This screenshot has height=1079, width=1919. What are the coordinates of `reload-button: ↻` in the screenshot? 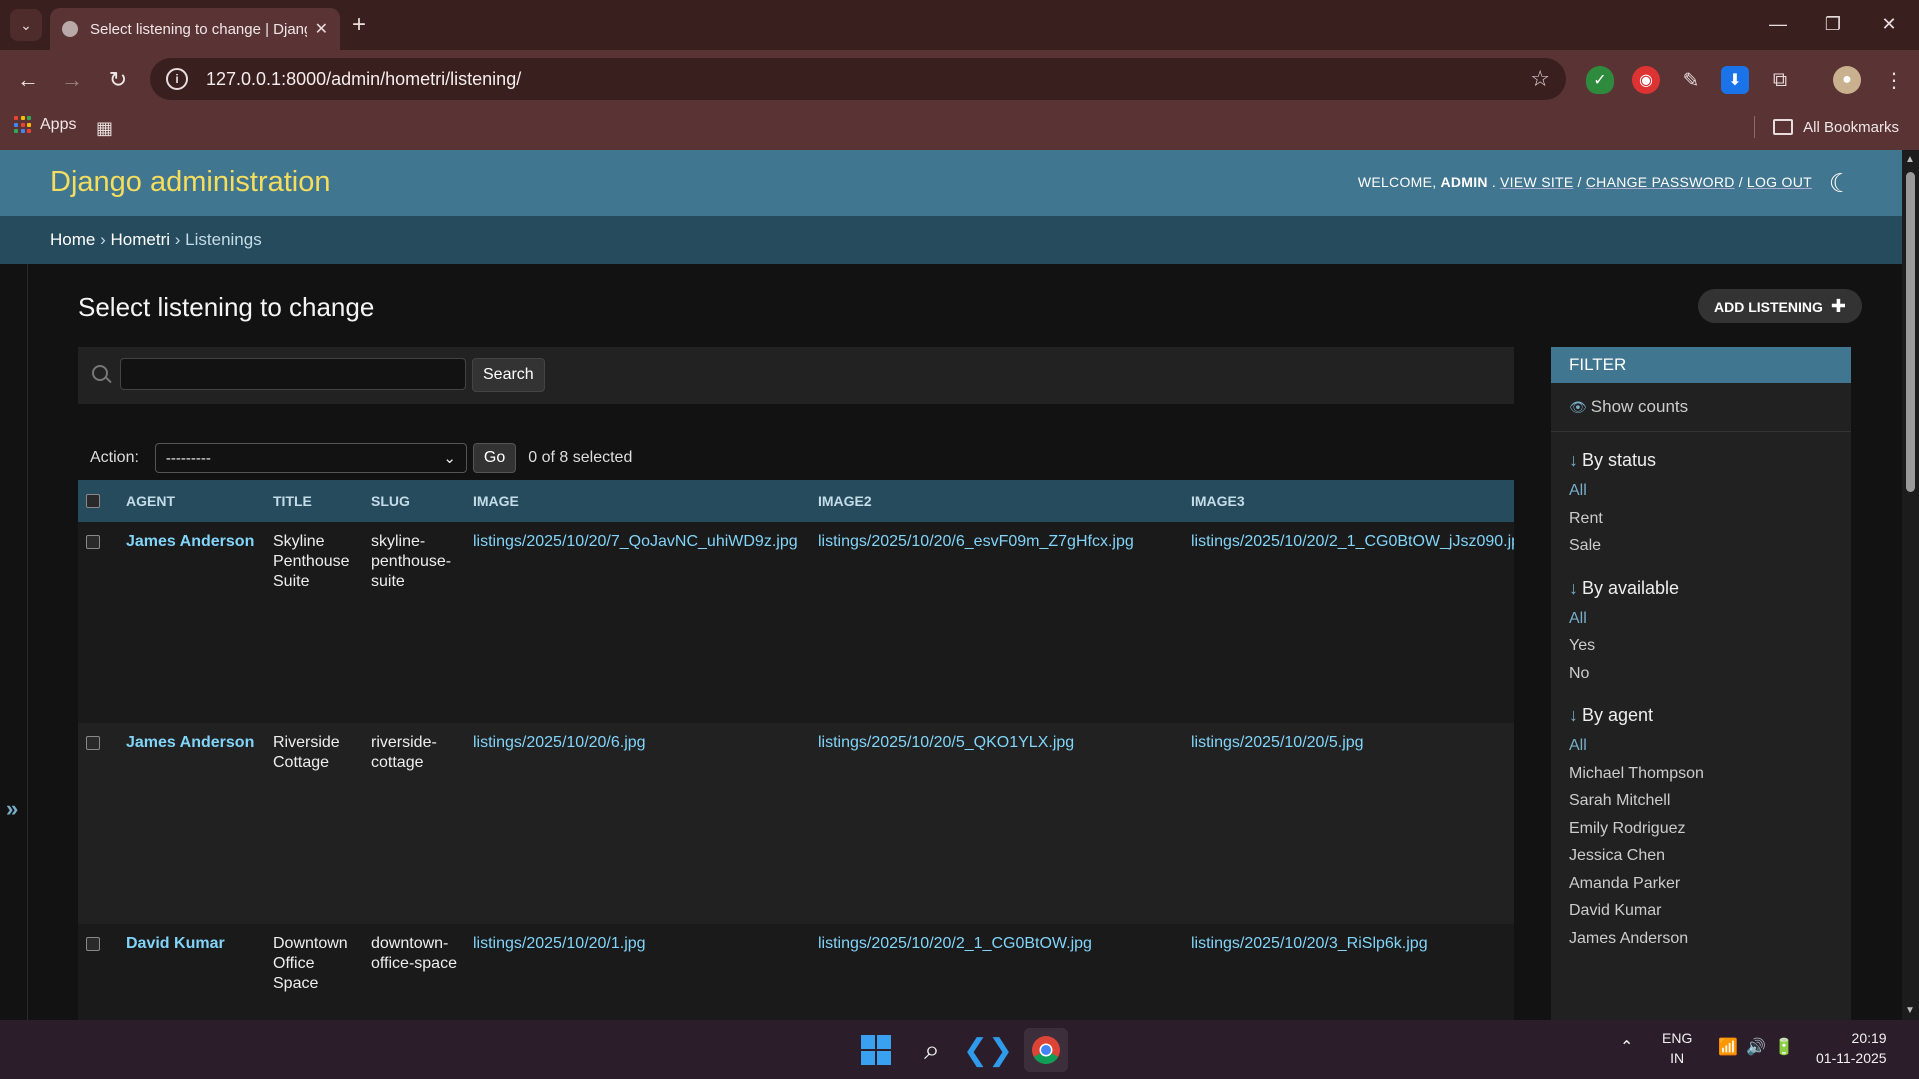 It's located at (118, 80).